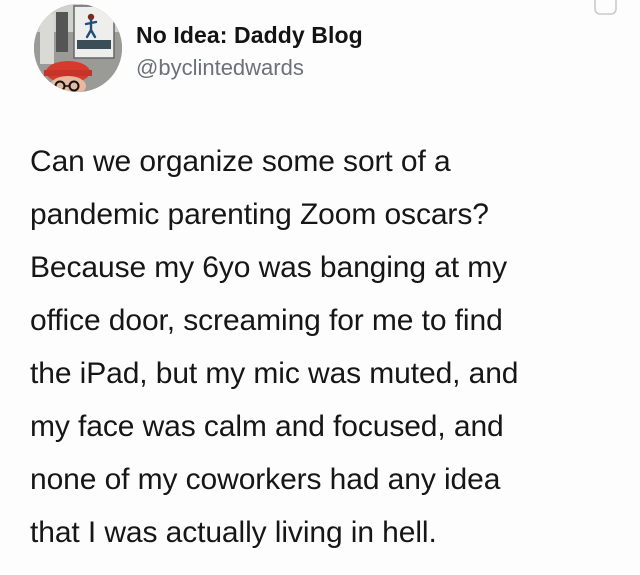 Image resolution: width=640 pixels, height=575 pixels. Describe the element at coordinates (249, 35) in the screenshot. I see `author-display-name: No Idea: Daddy Blog` at that location.